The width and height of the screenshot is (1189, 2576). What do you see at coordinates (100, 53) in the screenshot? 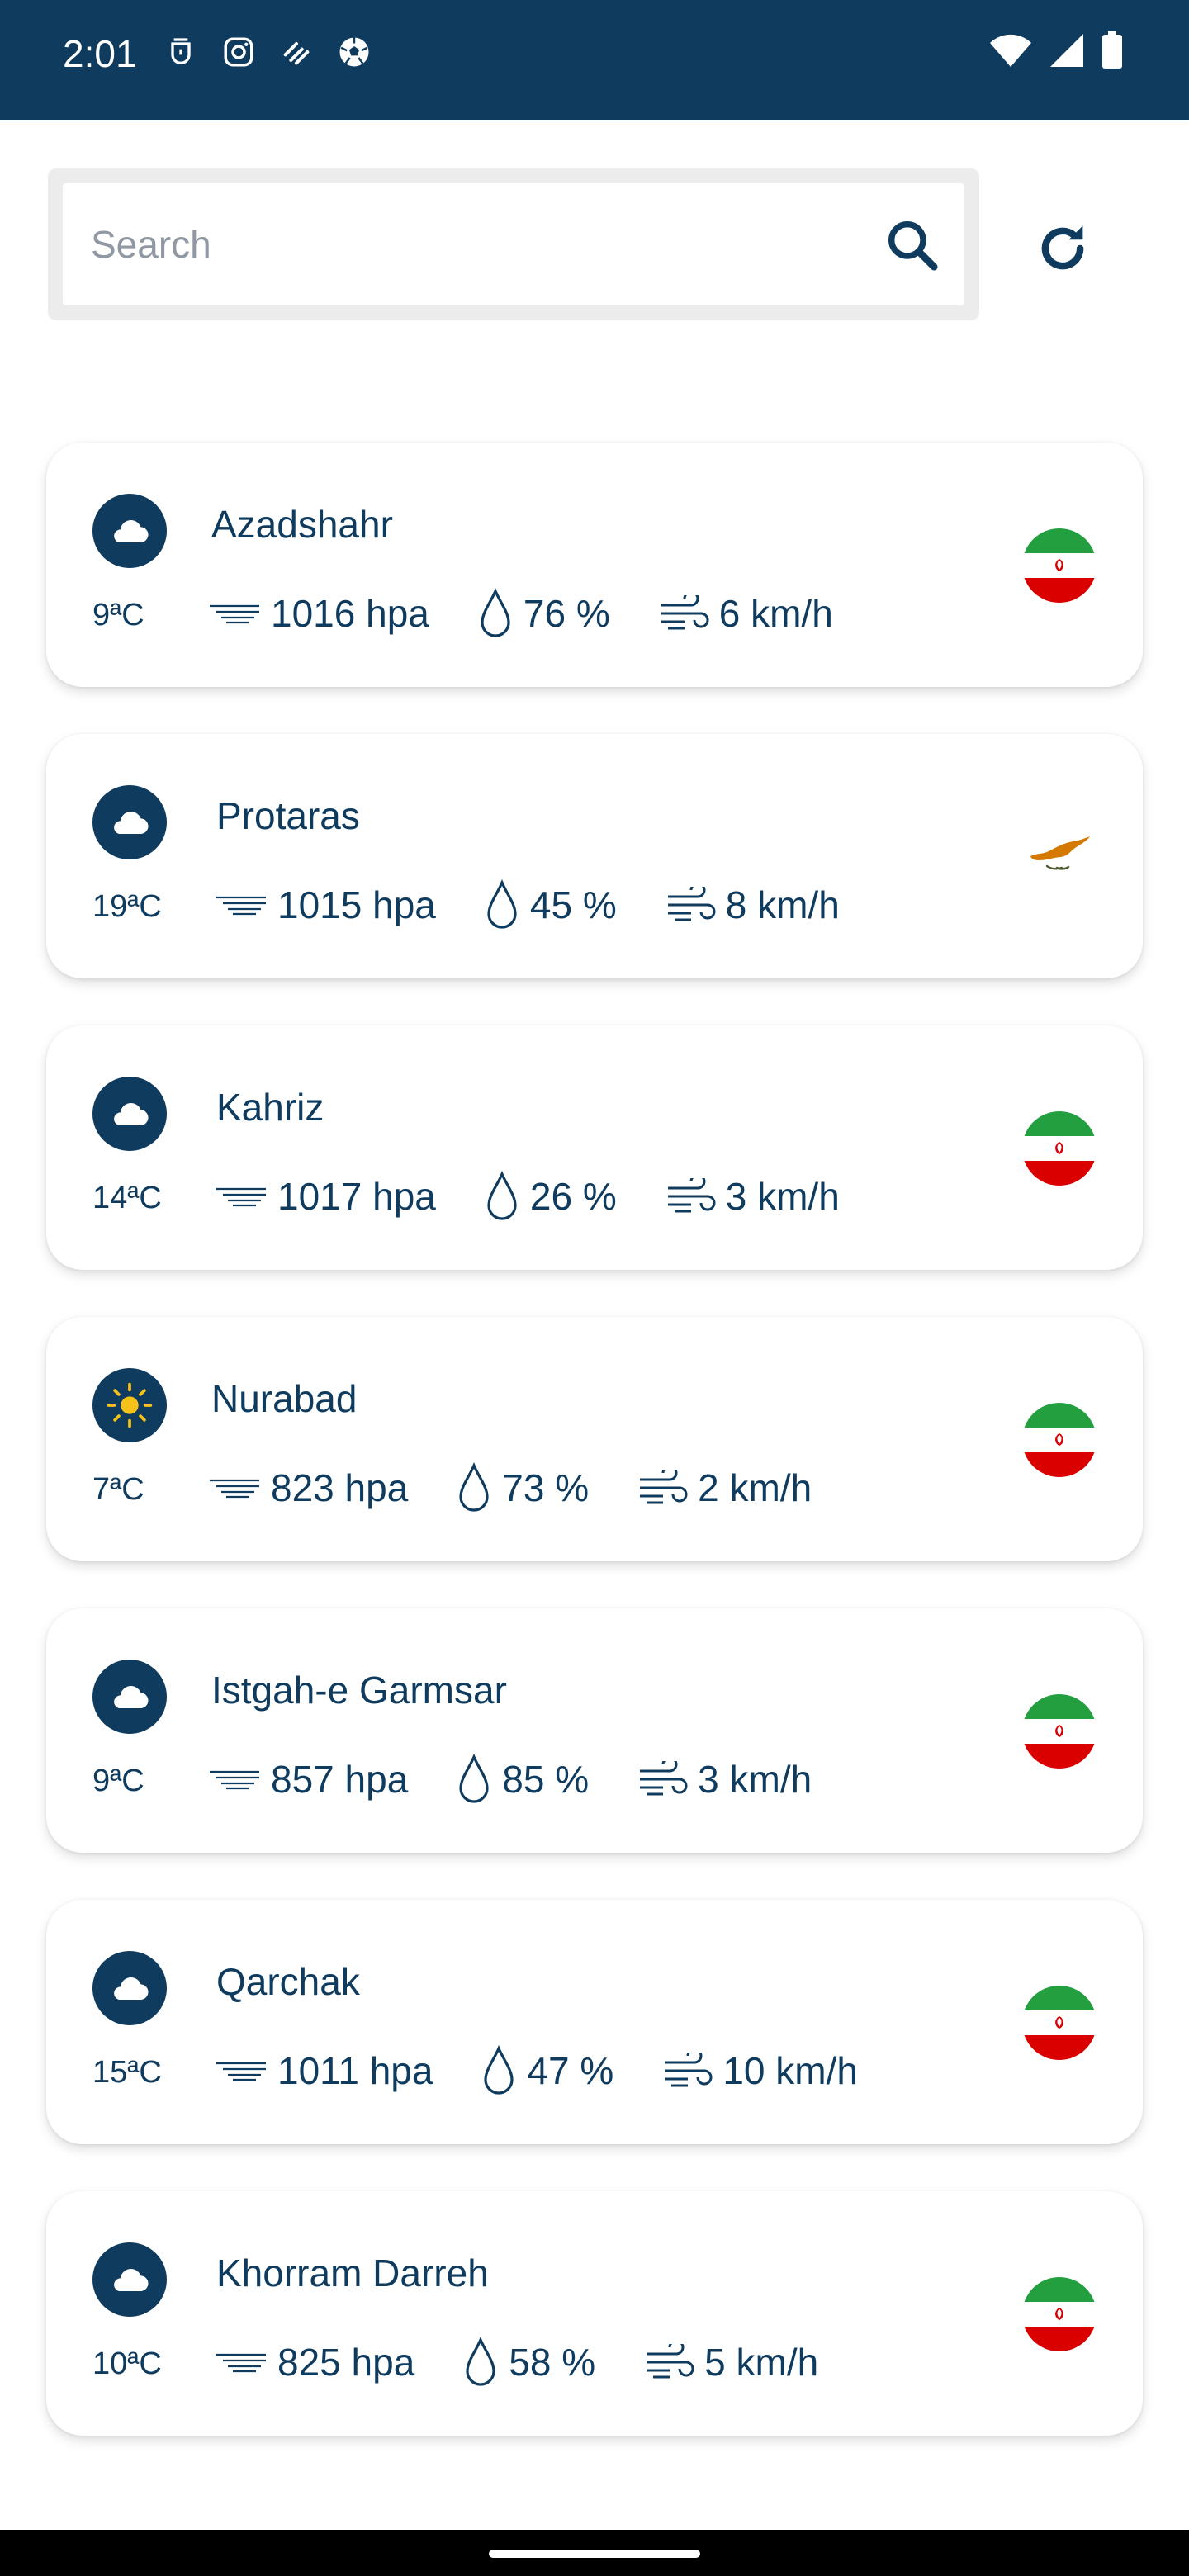
I see `status-time: 2:01` at bounding box center [100, 53].